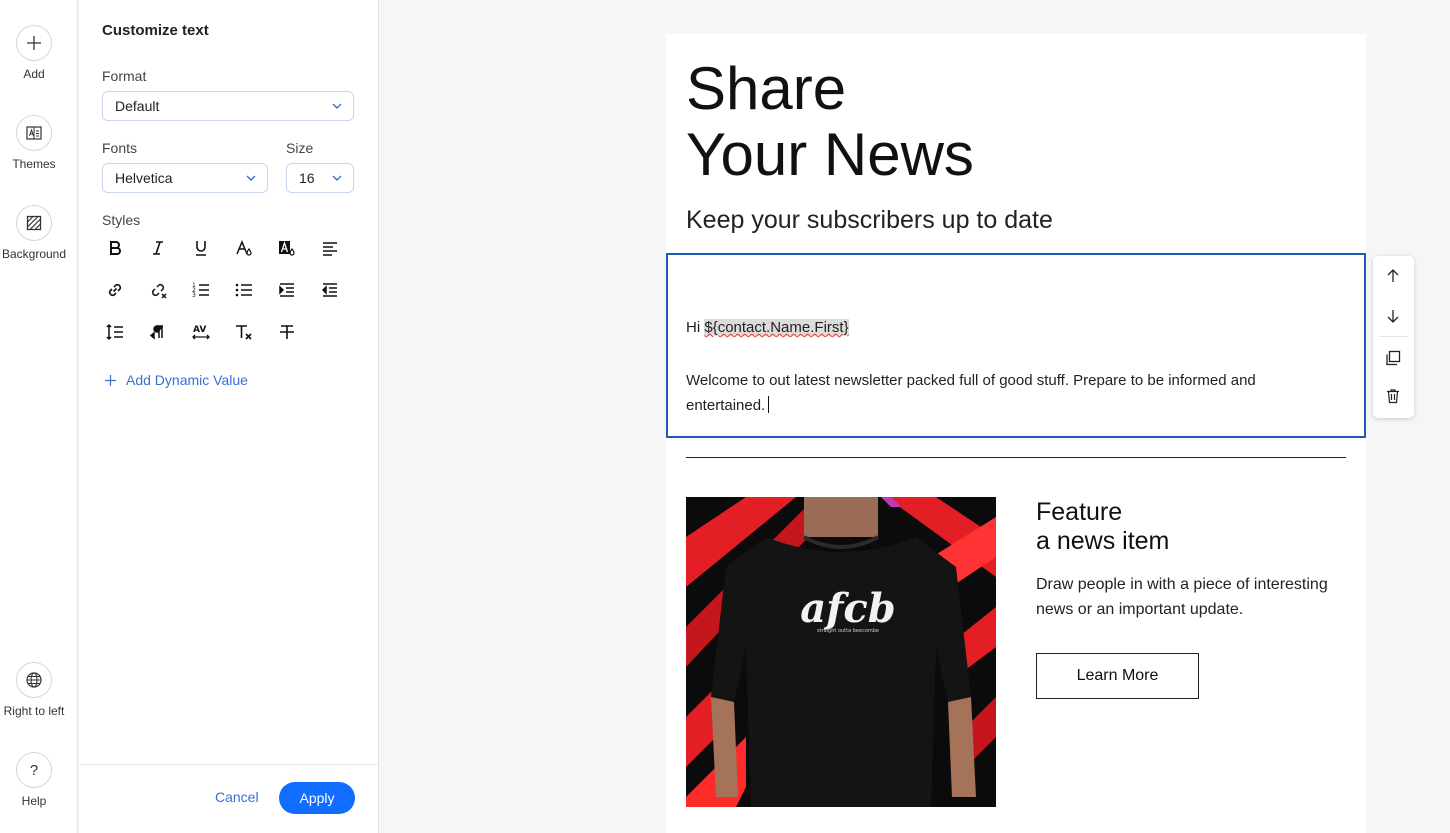 This screenshot has height=833, width=1450. What do you see at coordinates (841, 652) in the screenshot?
I see `feature-image: afcb straight outta beecombe` at bounding box center [841, 652].